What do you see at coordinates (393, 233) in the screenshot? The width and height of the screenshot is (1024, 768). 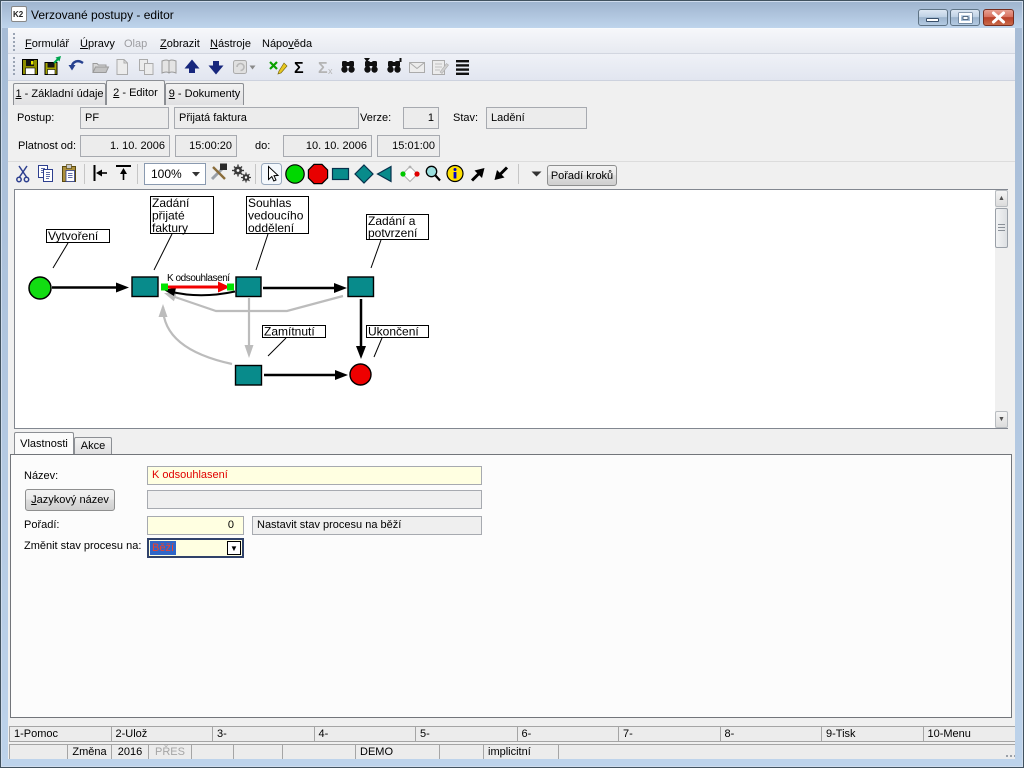 I see `svg-text: potvrzení` at bounding box center [393, 233].